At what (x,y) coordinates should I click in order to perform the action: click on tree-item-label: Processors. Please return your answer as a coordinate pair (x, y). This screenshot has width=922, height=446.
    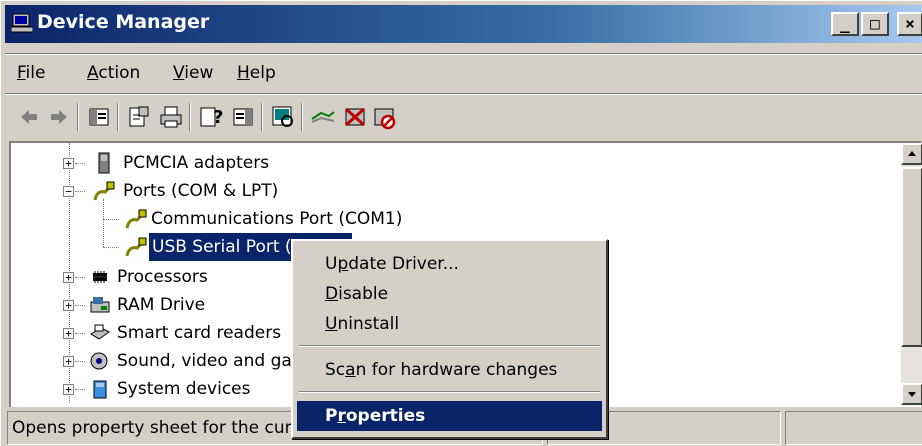
    Looking at the image, I should click on (162, 277).